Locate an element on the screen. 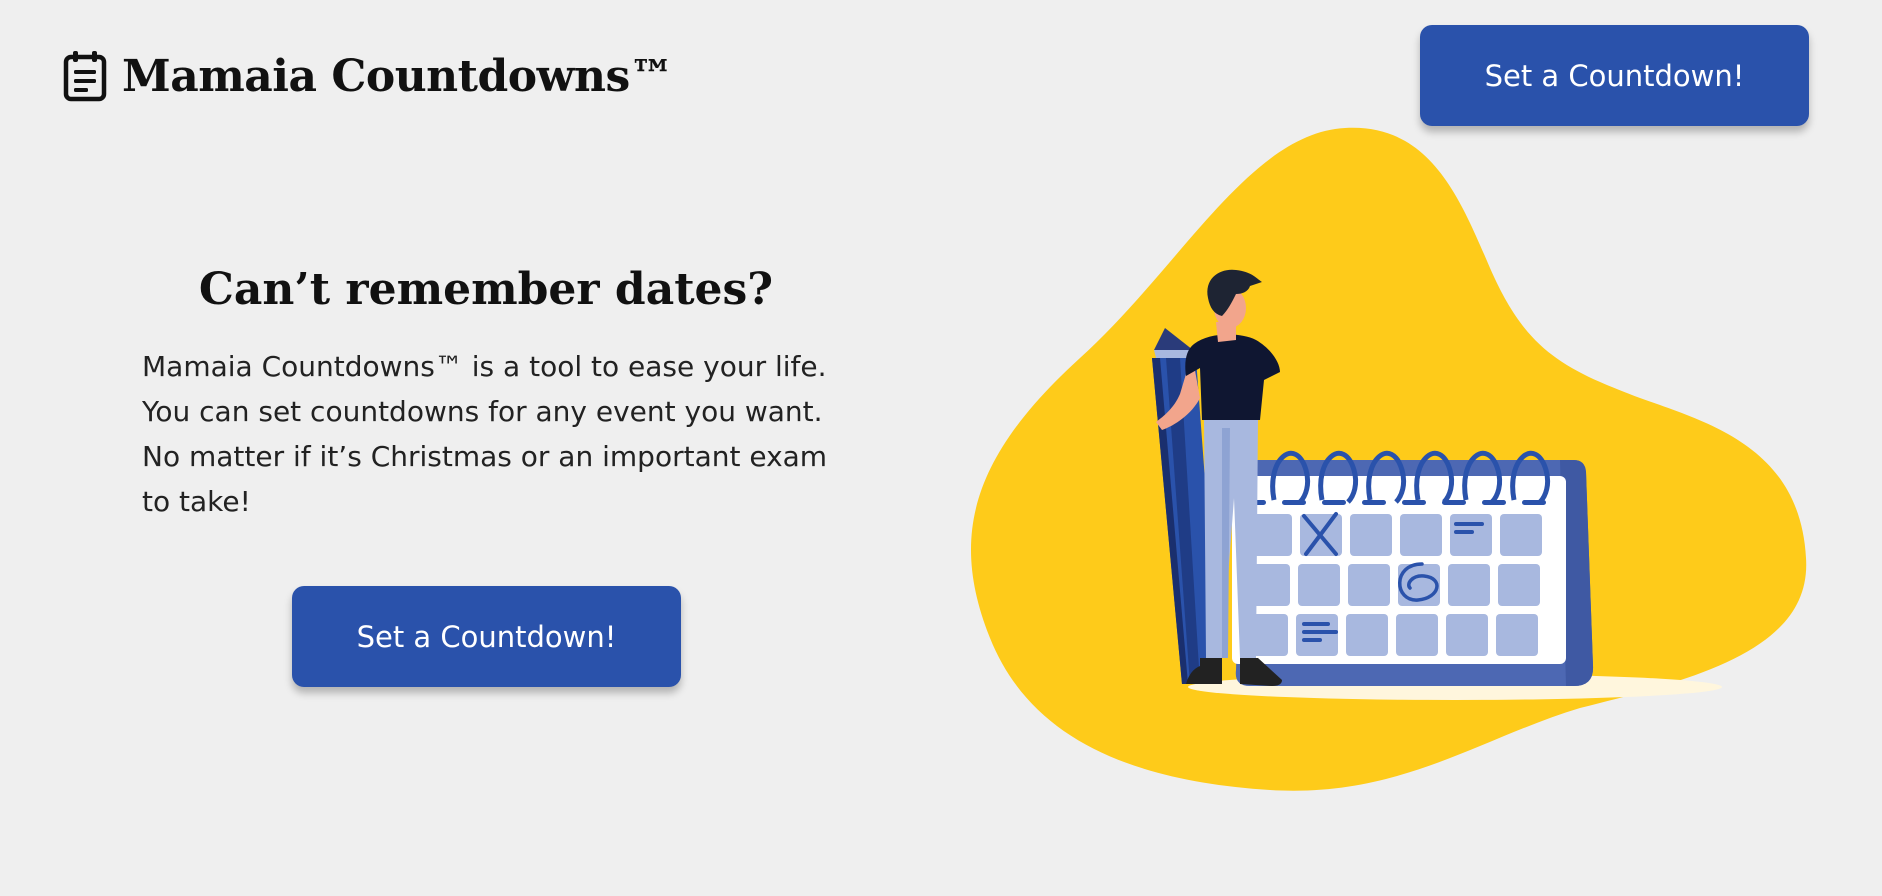 Image resolution: width=1882 pixels, height=896 pixels. header-set-countdown-button: Set a Countdown! is located at coordinates (1614, 75).